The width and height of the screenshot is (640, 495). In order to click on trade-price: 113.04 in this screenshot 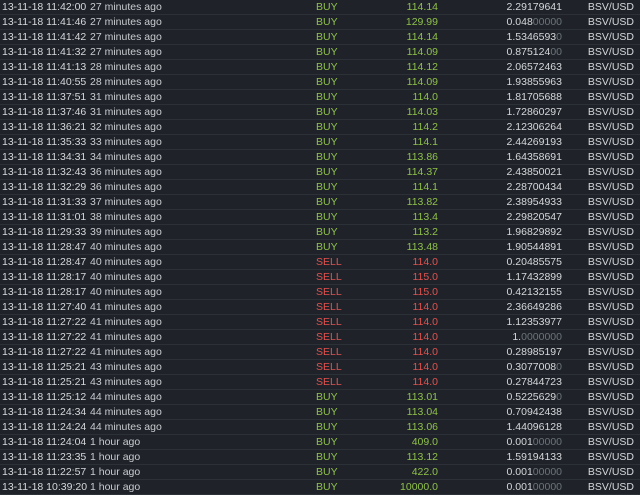, I will do `click(422, 412)`.